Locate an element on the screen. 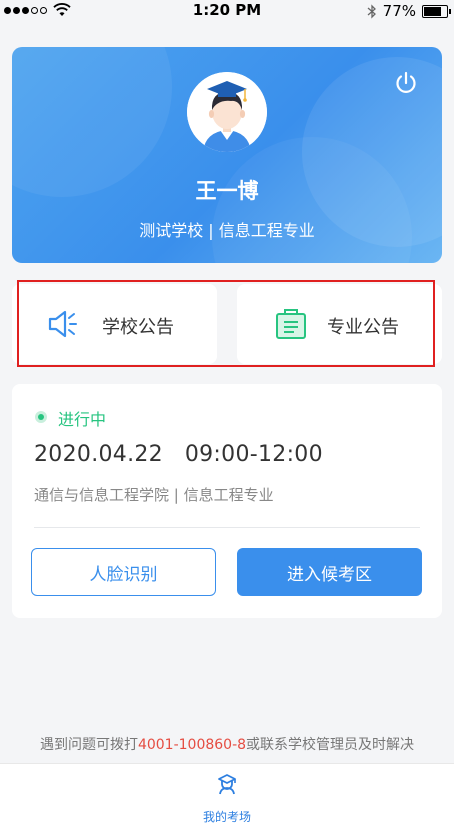  exam-org: 通信与信息工程学院 | 信息工程专业 is located at coordinates (154, 495).